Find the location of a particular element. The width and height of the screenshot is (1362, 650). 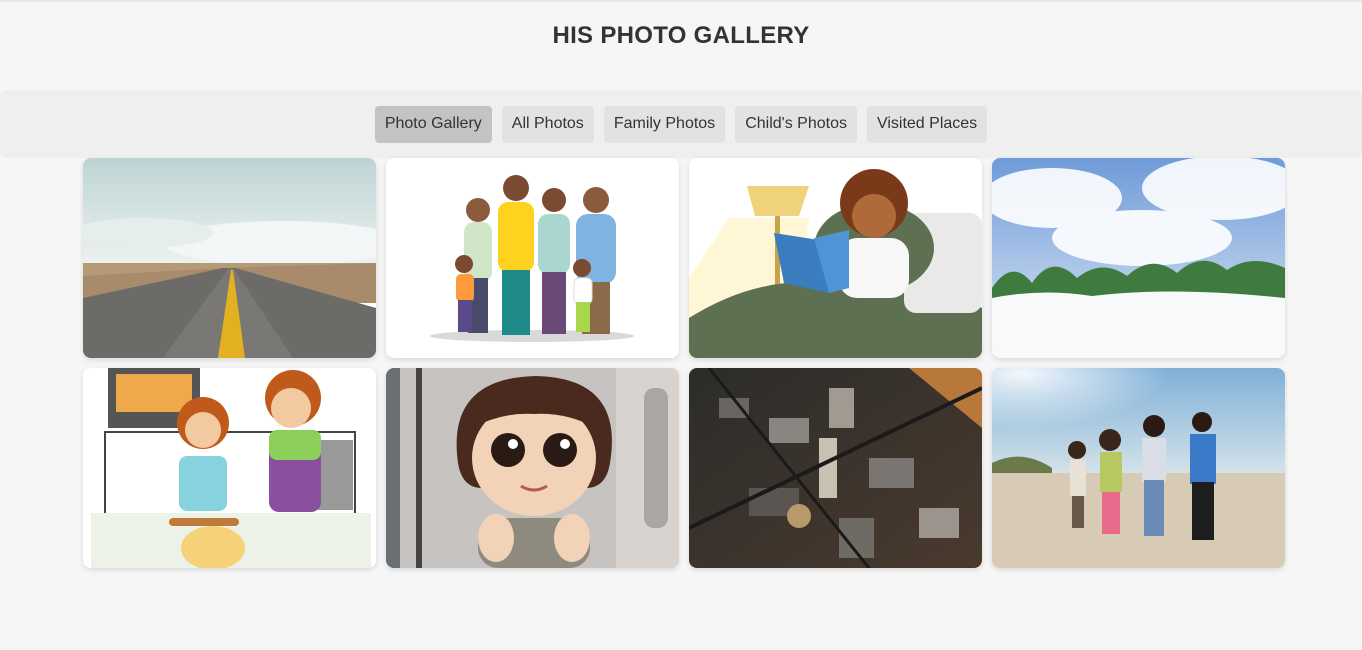

photo-city-aerial is located at coordinates (835, 468).